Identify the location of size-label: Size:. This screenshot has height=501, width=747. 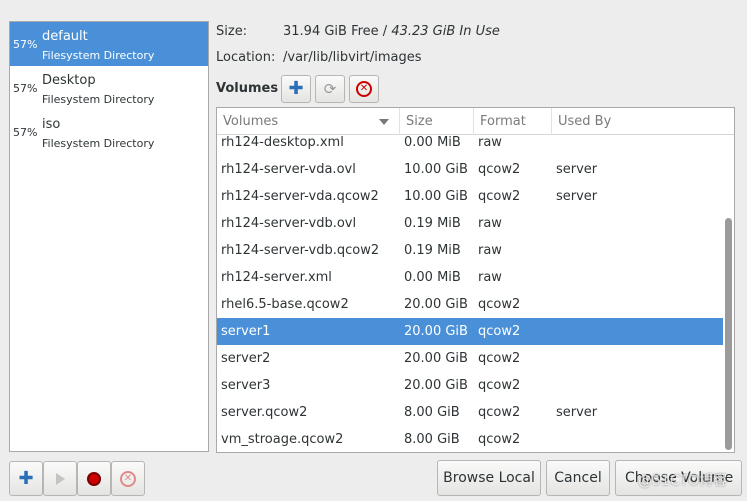
(232, 31).